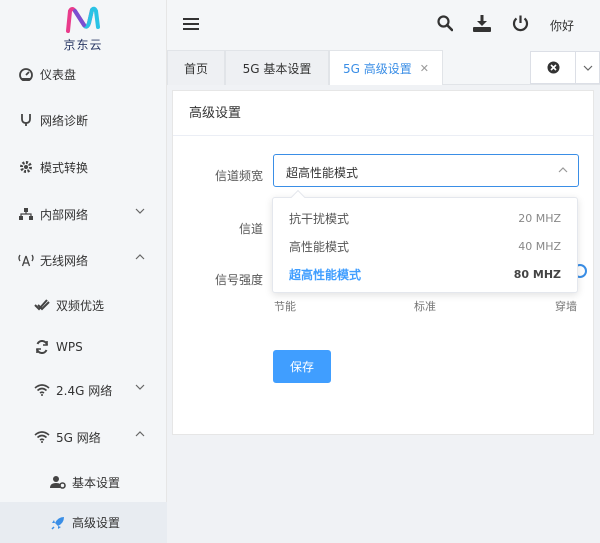 The height and width of the screenshot is (543, 600). I want to click on sidebar-item-dashboard: 仪表盘, so click(83, 74).